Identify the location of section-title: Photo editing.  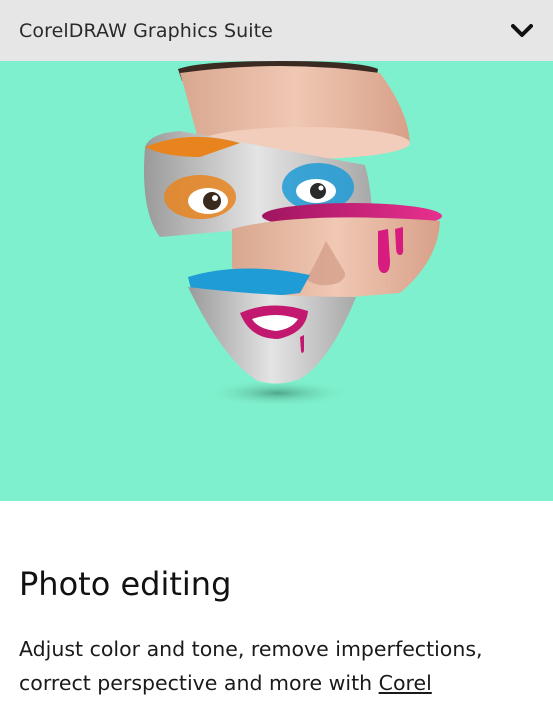
(125, 584).